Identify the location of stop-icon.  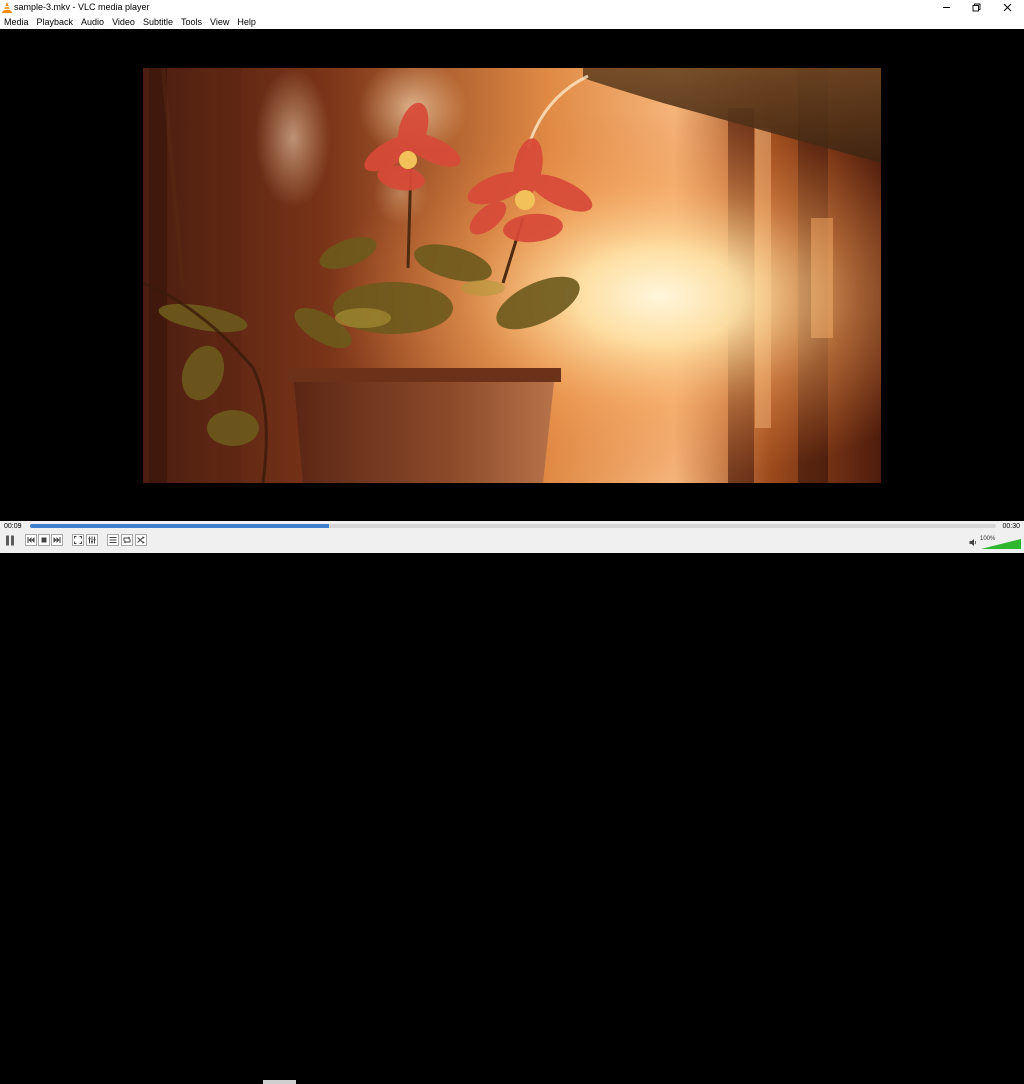
(44, 540).